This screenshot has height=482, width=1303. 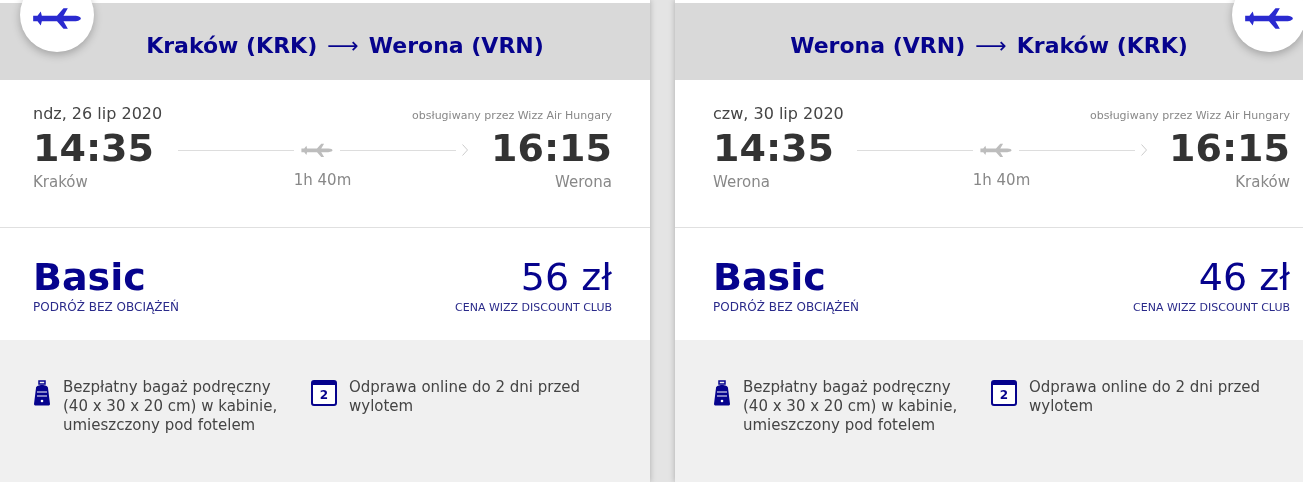 What do you see at coordinates (583, 182) in the screenshot?
I see `arrival-city: Werona` at bounding box center [583, 182].